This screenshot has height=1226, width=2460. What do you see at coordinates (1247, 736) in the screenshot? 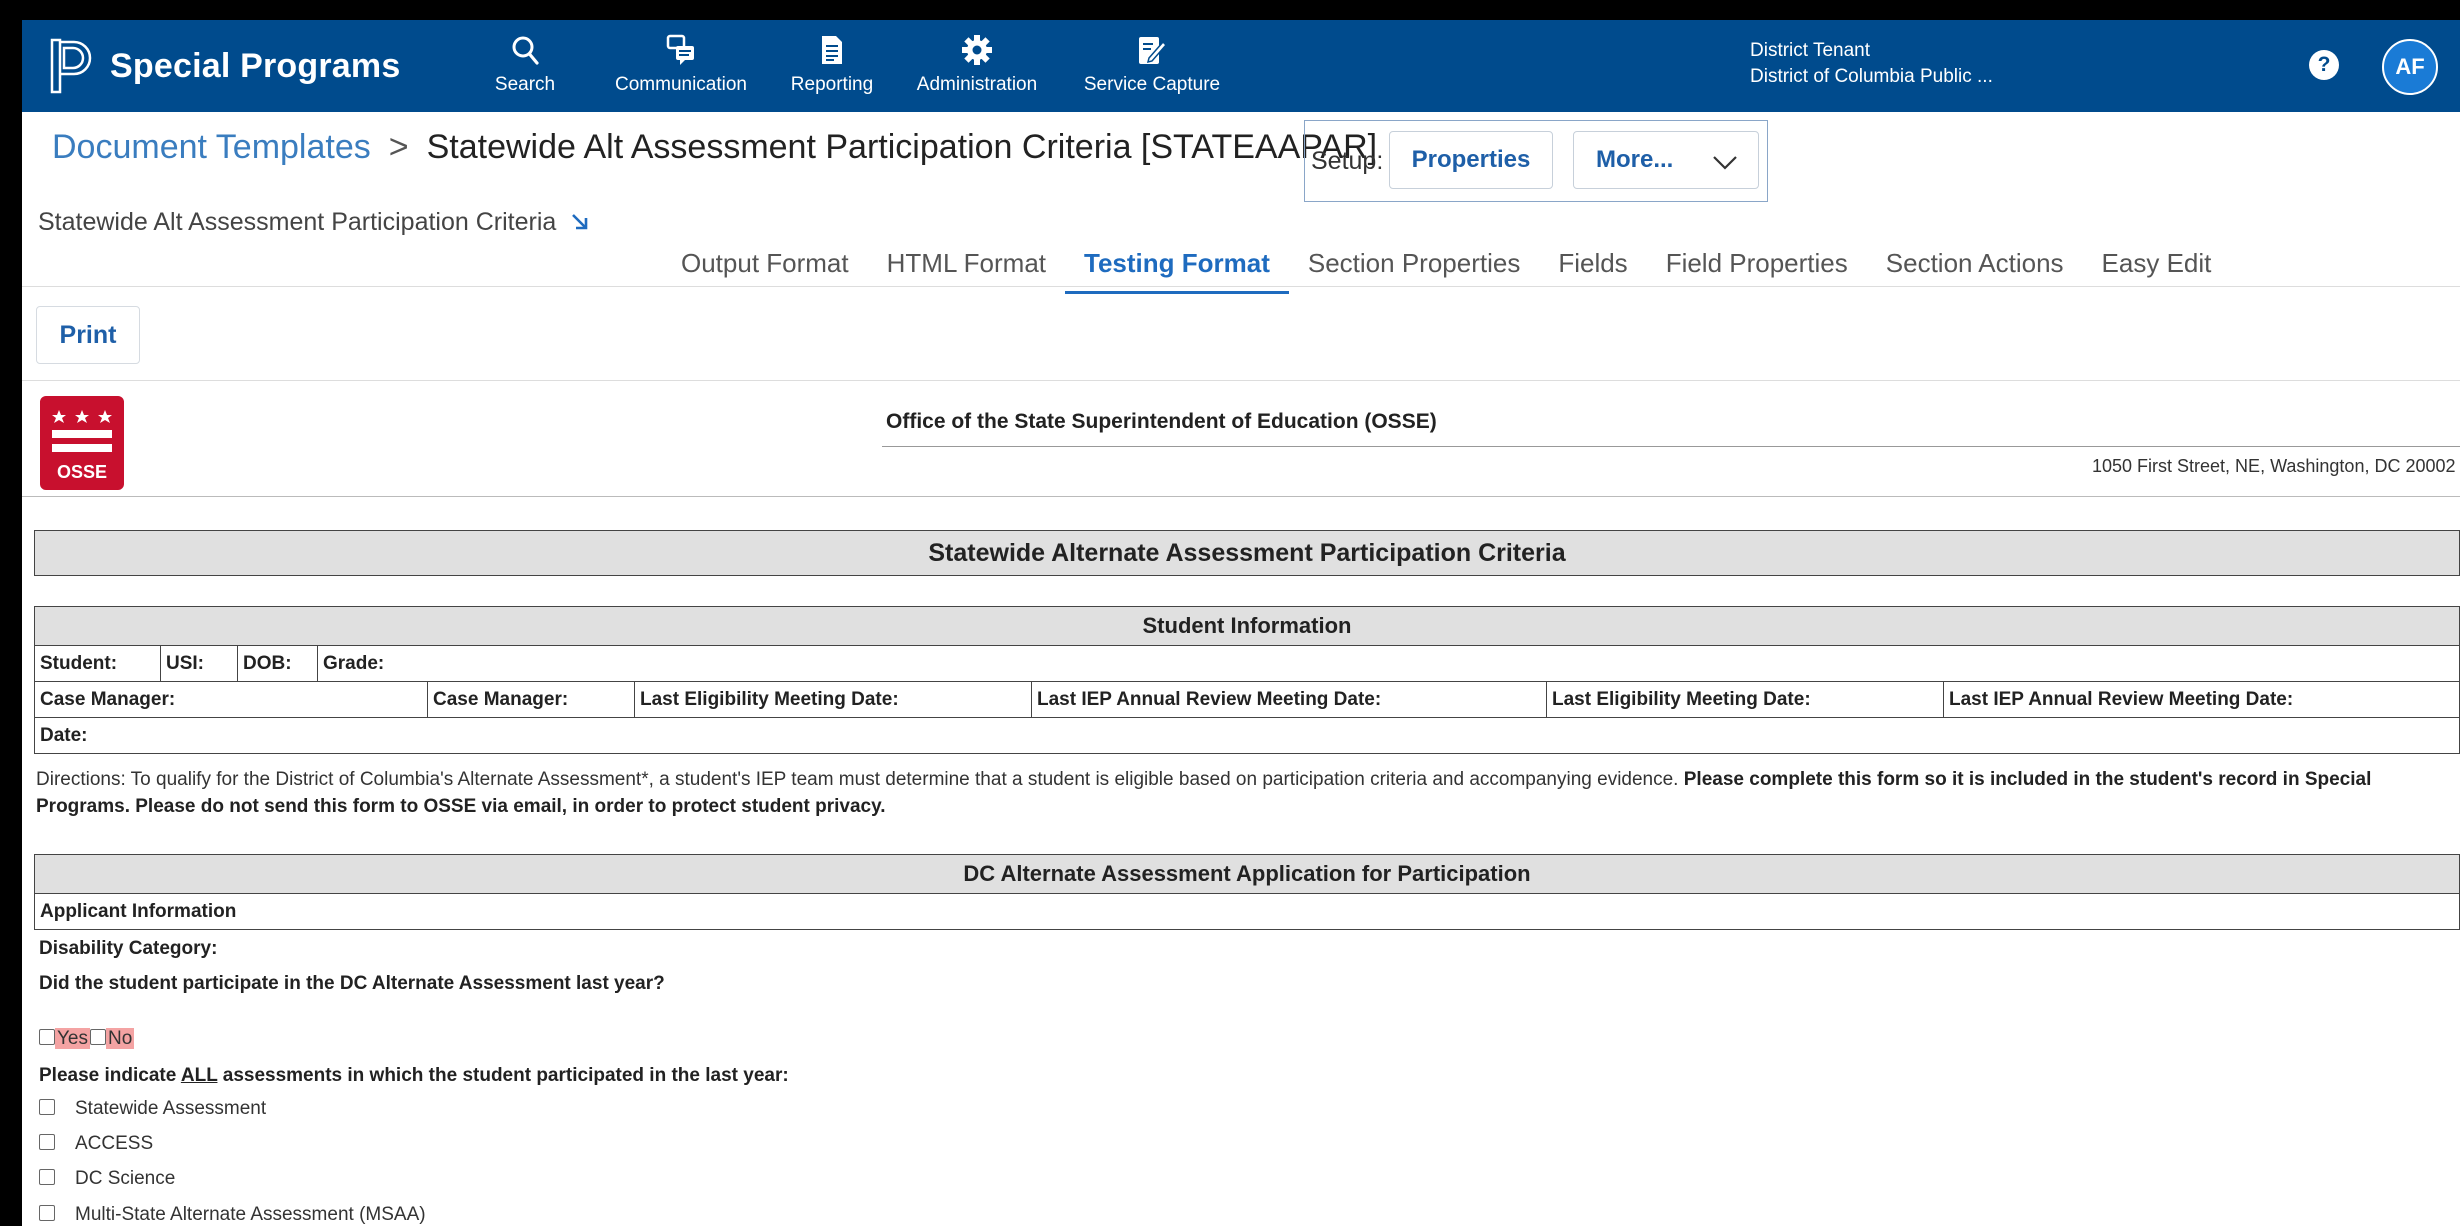
I see `student-row-3: Date:` at bounding box center [1247, 736].